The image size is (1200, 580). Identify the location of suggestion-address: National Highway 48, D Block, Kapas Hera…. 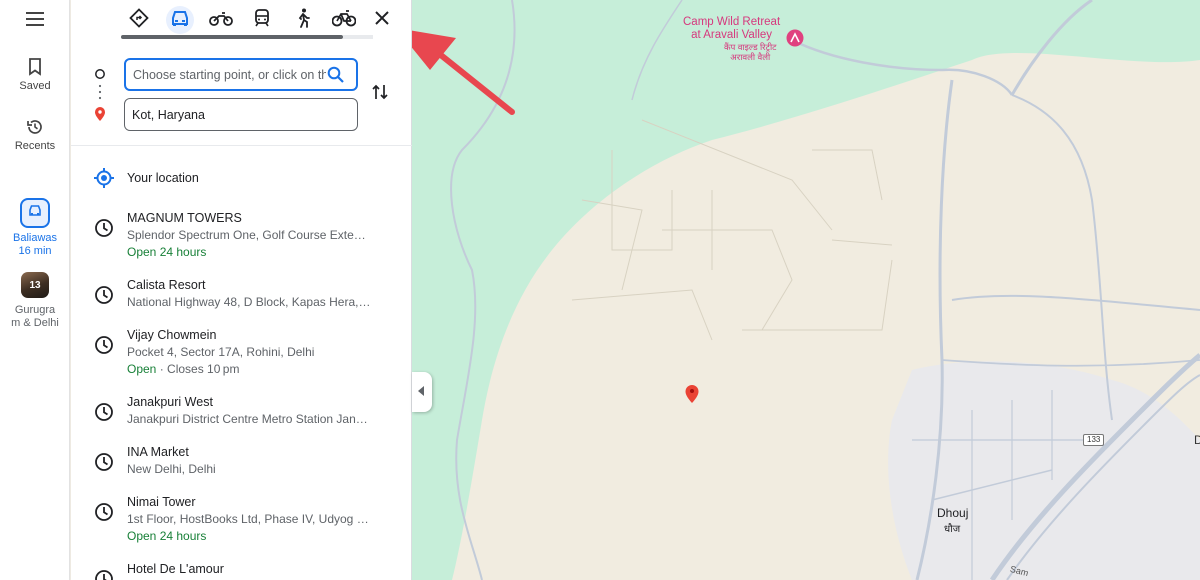
(249, 302).